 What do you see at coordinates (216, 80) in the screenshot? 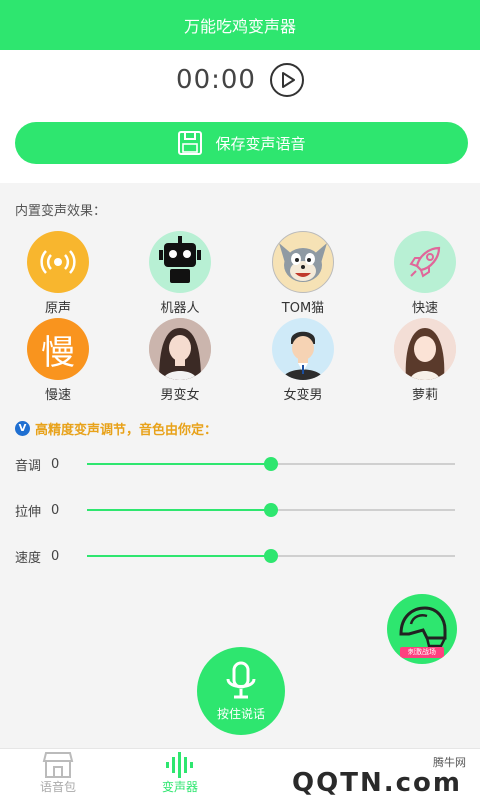
I see `timer-display: 00:00` at bounding box center [216, 80].